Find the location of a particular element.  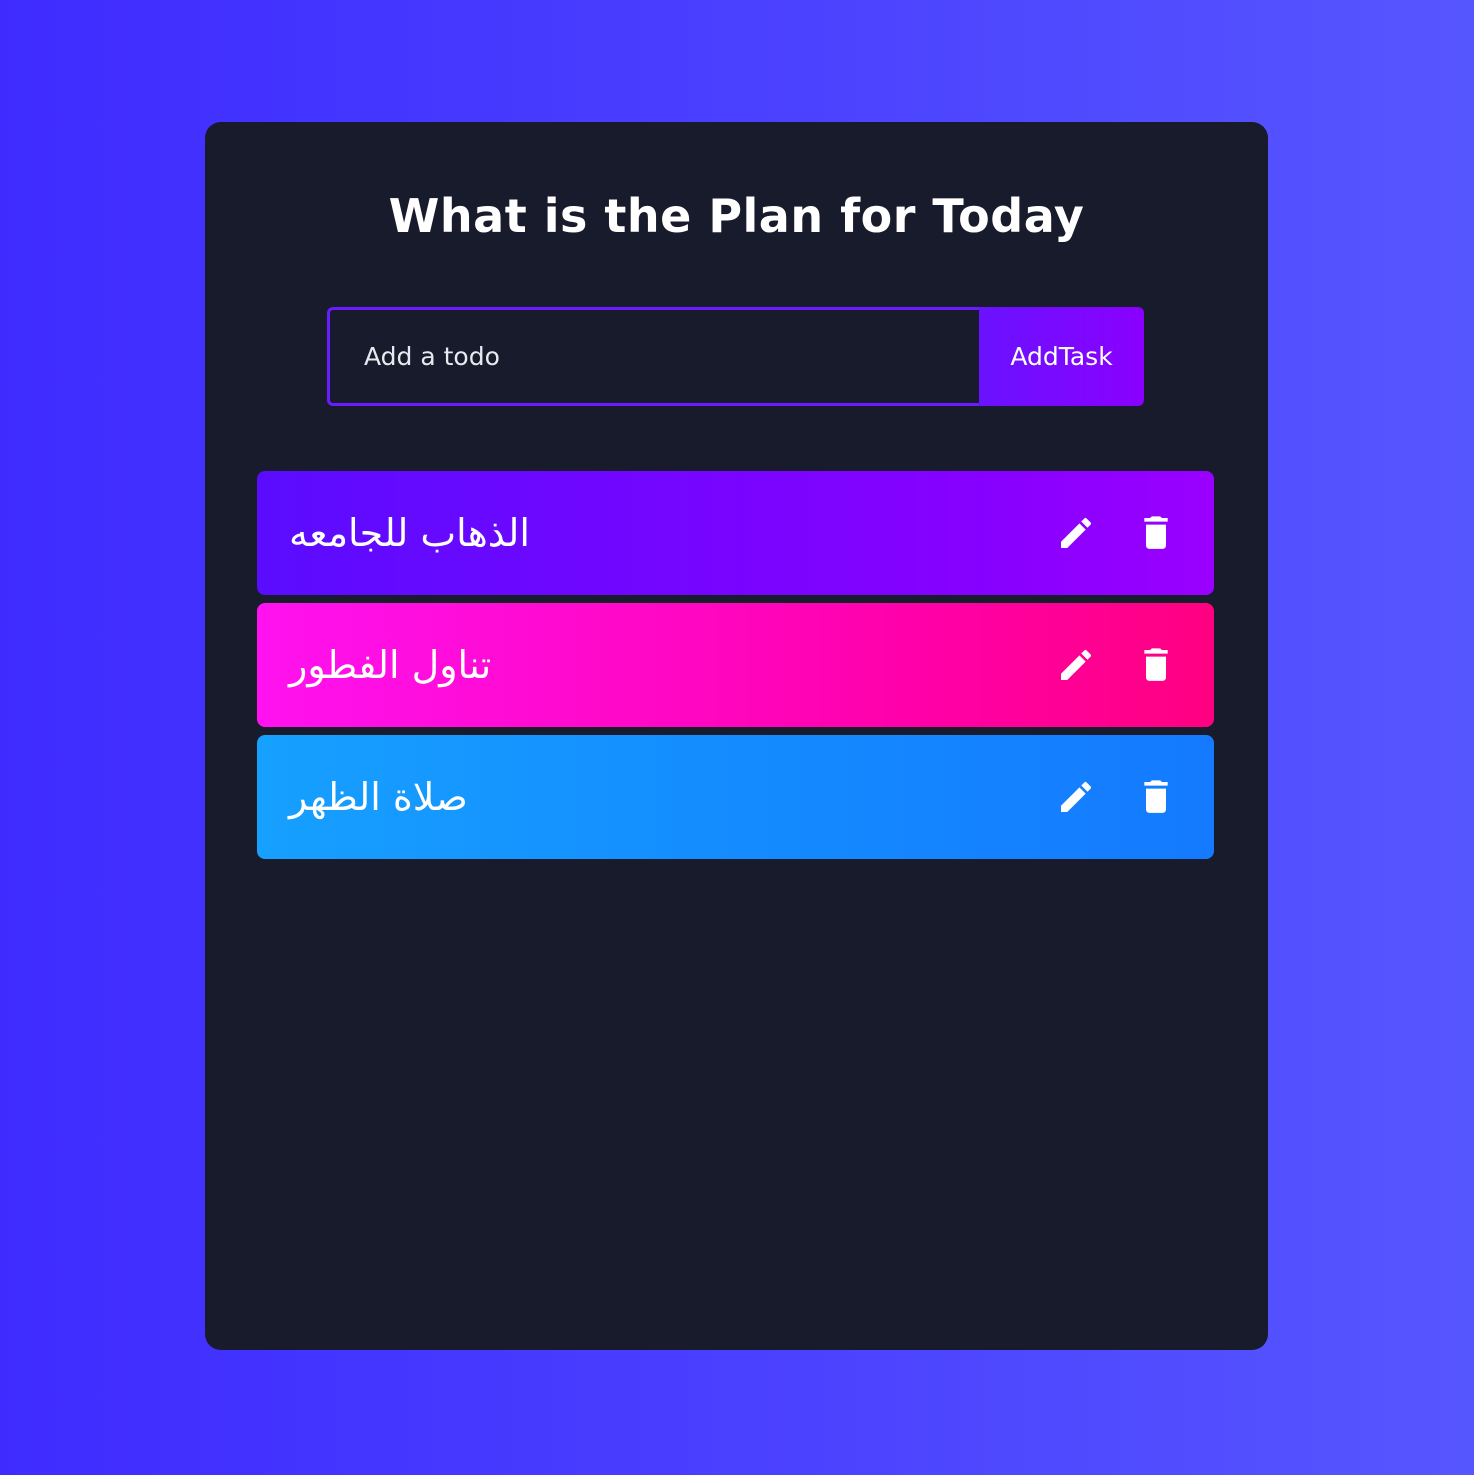

todo-item: تناول الفطور is located at coordinates (735, 665).